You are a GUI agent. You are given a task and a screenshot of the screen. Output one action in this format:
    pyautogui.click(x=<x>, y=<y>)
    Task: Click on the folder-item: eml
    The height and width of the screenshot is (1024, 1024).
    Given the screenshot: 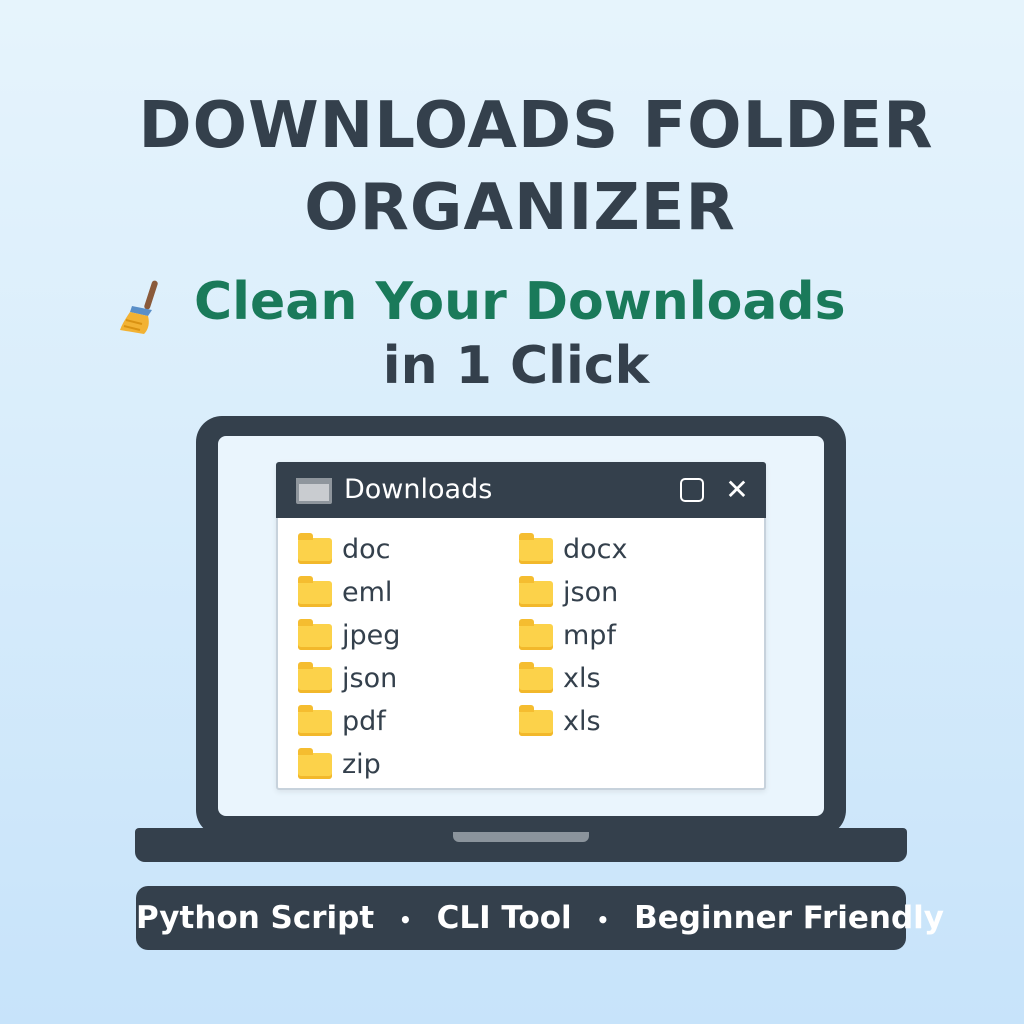 What is the action you would take?
    pyautogui.click(x=398, y=593)
    